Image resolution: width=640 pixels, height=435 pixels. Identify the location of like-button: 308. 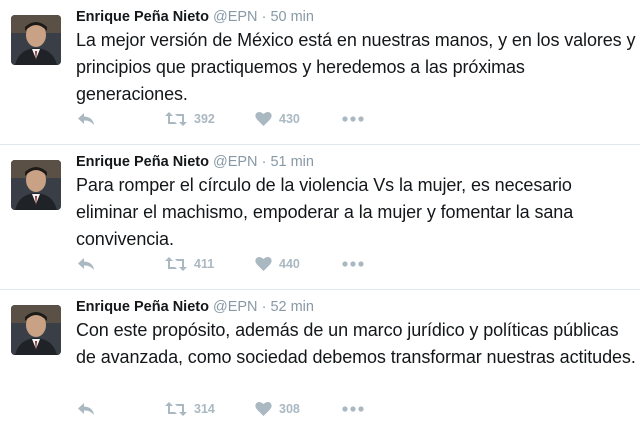
(277, 409).